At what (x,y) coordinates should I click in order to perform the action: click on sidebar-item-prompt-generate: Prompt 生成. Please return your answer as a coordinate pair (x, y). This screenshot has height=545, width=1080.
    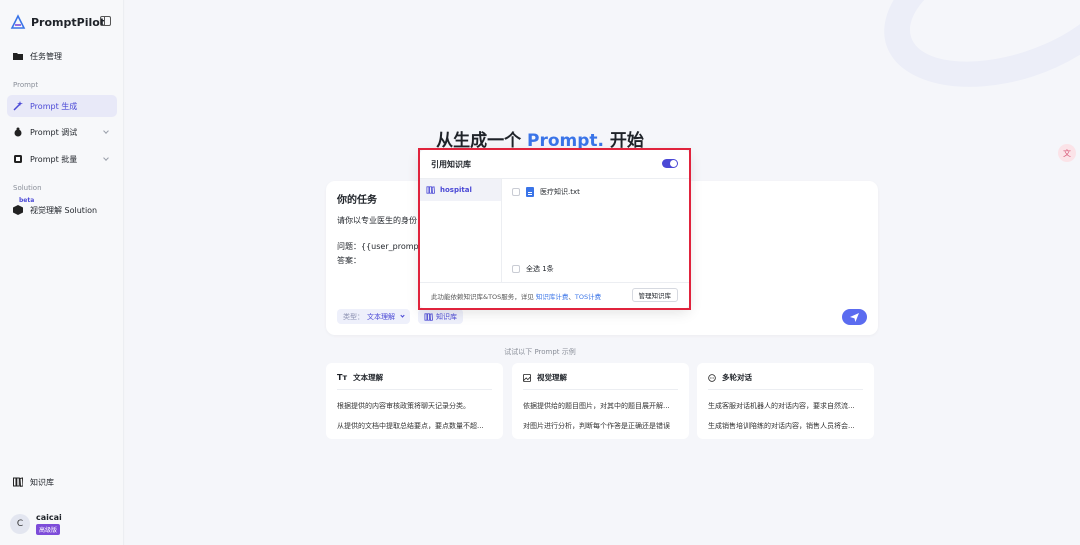
    Looking at the image, I should click on (62, 106).